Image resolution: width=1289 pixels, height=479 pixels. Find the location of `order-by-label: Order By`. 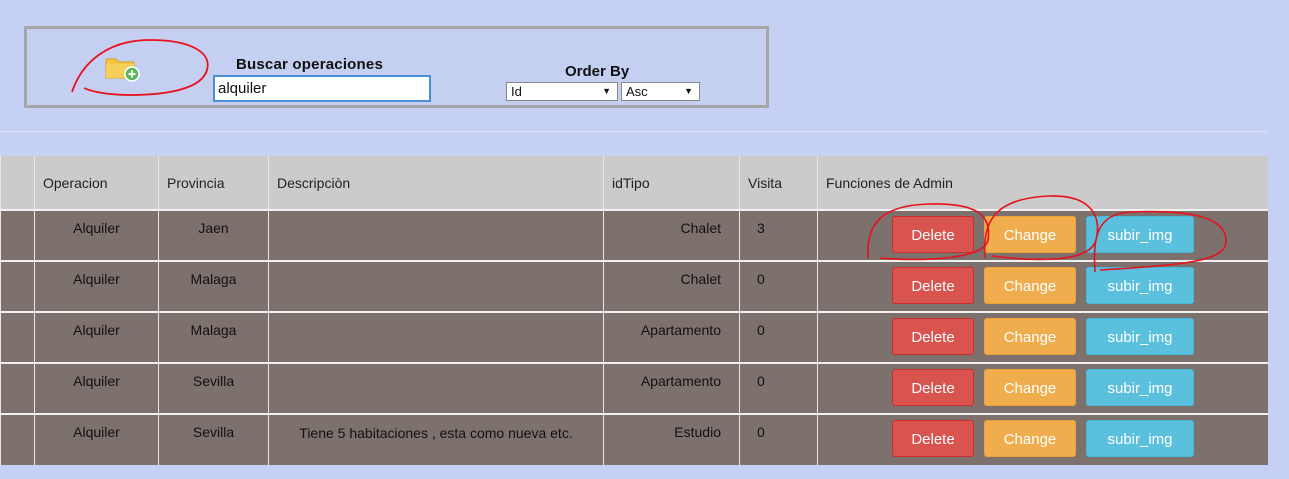

order-by-label: Order By is located at coordinates (597, 71).